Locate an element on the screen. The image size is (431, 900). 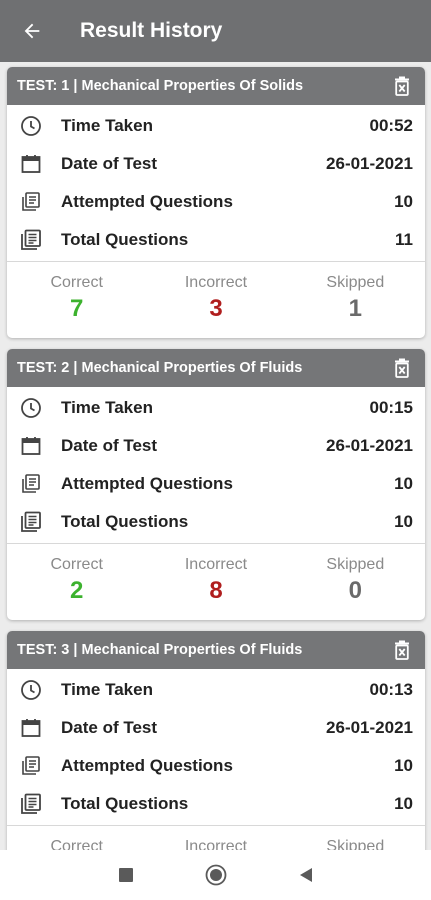
page-title: Result History is located at coordinates (151, 30).